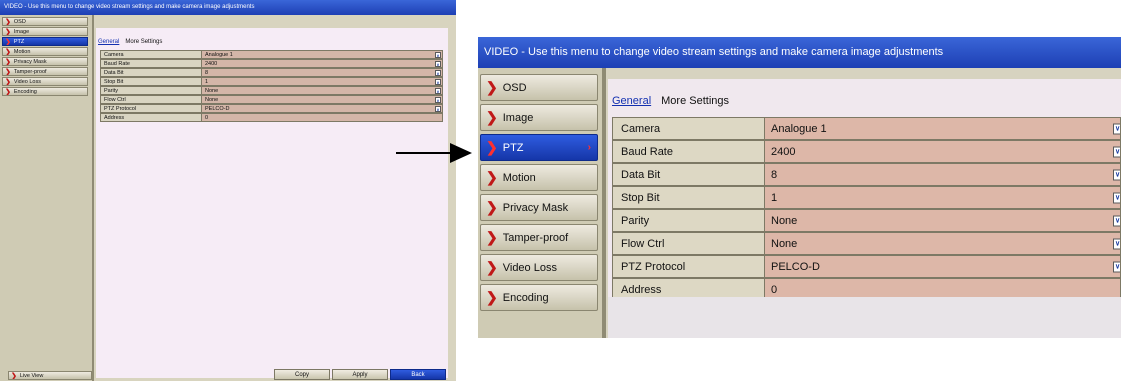 This screenshot has width=1121, height=381. What do you see at coordinates (539, 147) in the screenshot?
I see `sidebar-item-ptz: ❯ PTZ ›` at bounding box center [539, 147].